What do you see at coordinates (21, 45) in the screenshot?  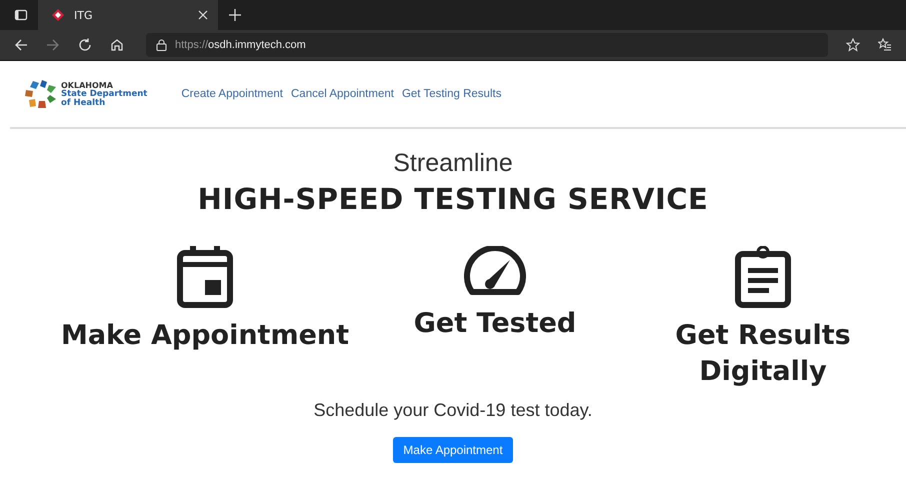 I see `back-icon` at bounding box center [21, 45].